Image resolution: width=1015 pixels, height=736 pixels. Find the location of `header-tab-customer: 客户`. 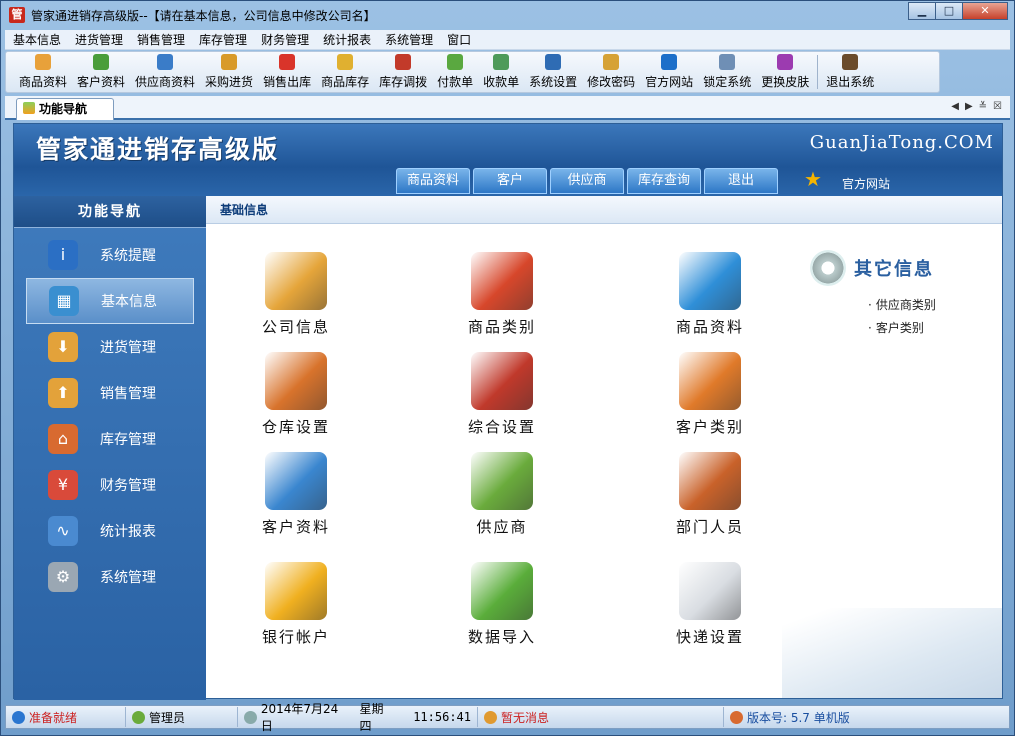

header-tab-customer: 客户 is located at coordinates (510, 181).